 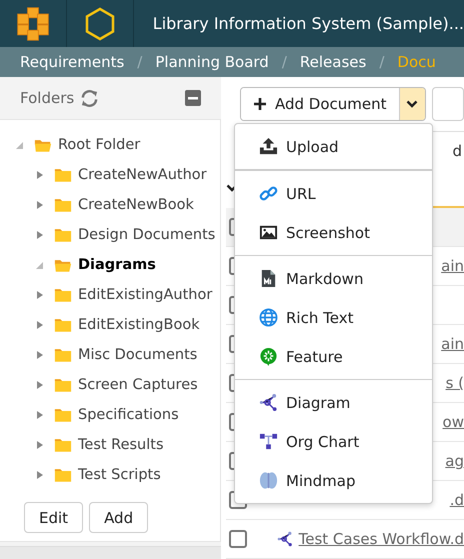 What do you see at coordinates (333, 480) in the screenshot?
I see `menu-item: Mindmap` at bounding box center [333, 480].